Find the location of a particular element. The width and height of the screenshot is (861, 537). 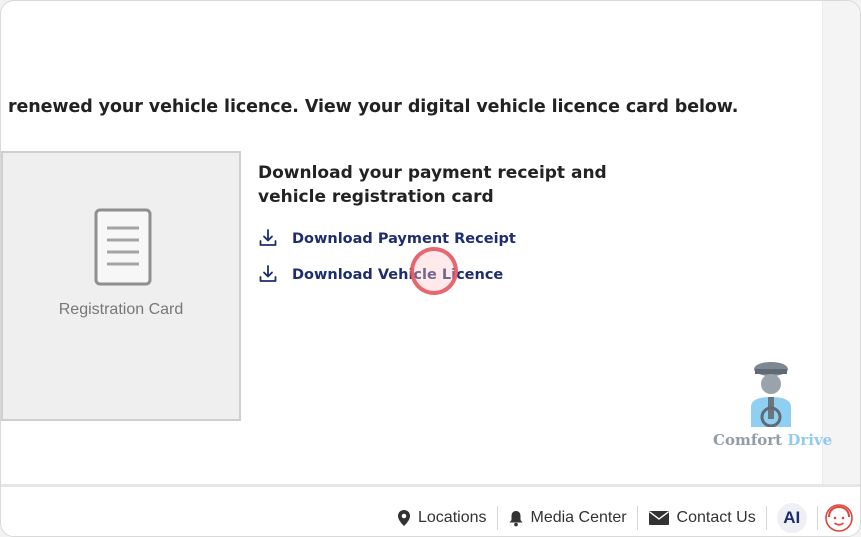

footer-contact-us-link: Contact Us is located at coordinates (702, 518).